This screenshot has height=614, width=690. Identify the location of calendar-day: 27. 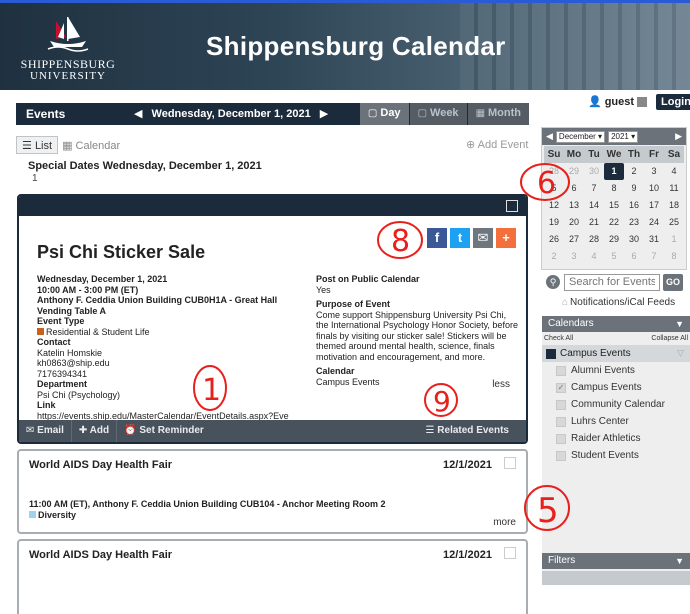
(574, 239).